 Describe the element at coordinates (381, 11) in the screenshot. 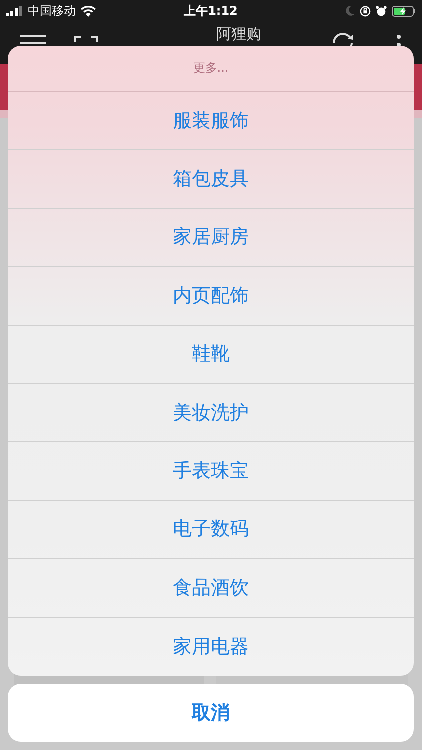

I see `alarm-icon` at that location.